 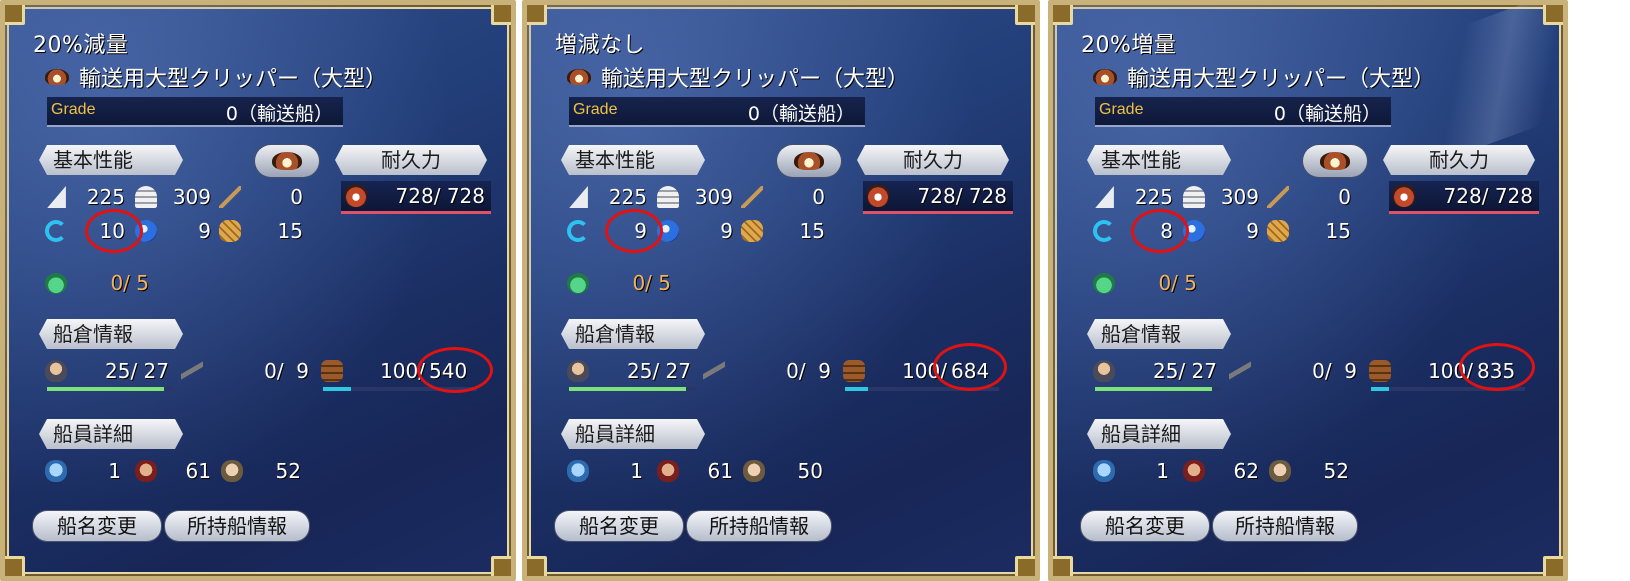 What do you see at coordinates (1166, 231) in the screenshot?
I see `turning-value: 8` at bounding box center [1166, 231].